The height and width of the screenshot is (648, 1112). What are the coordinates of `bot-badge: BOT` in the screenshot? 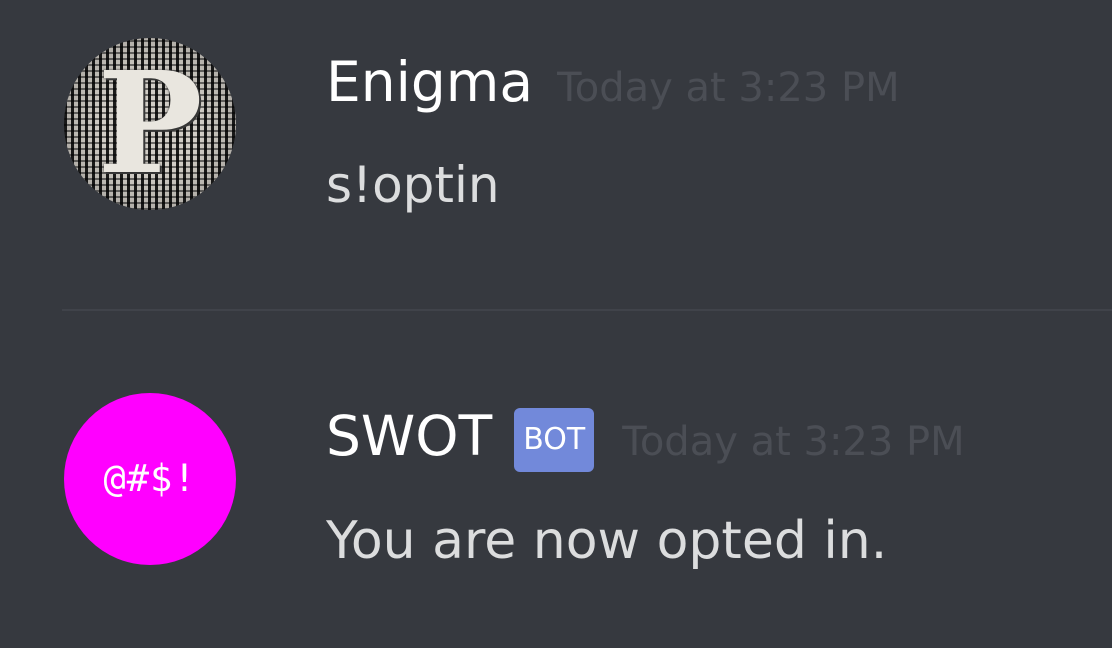 It's located at (554, 440).